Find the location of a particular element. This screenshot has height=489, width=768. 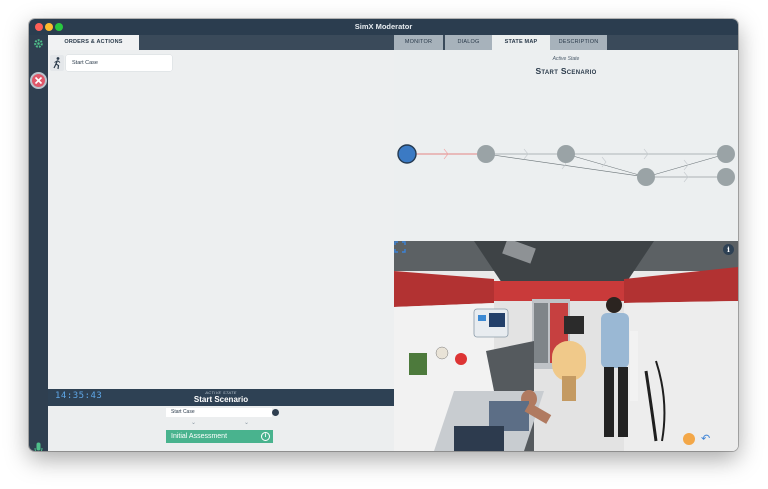

gear-icon is located at coordinates (38, 43).